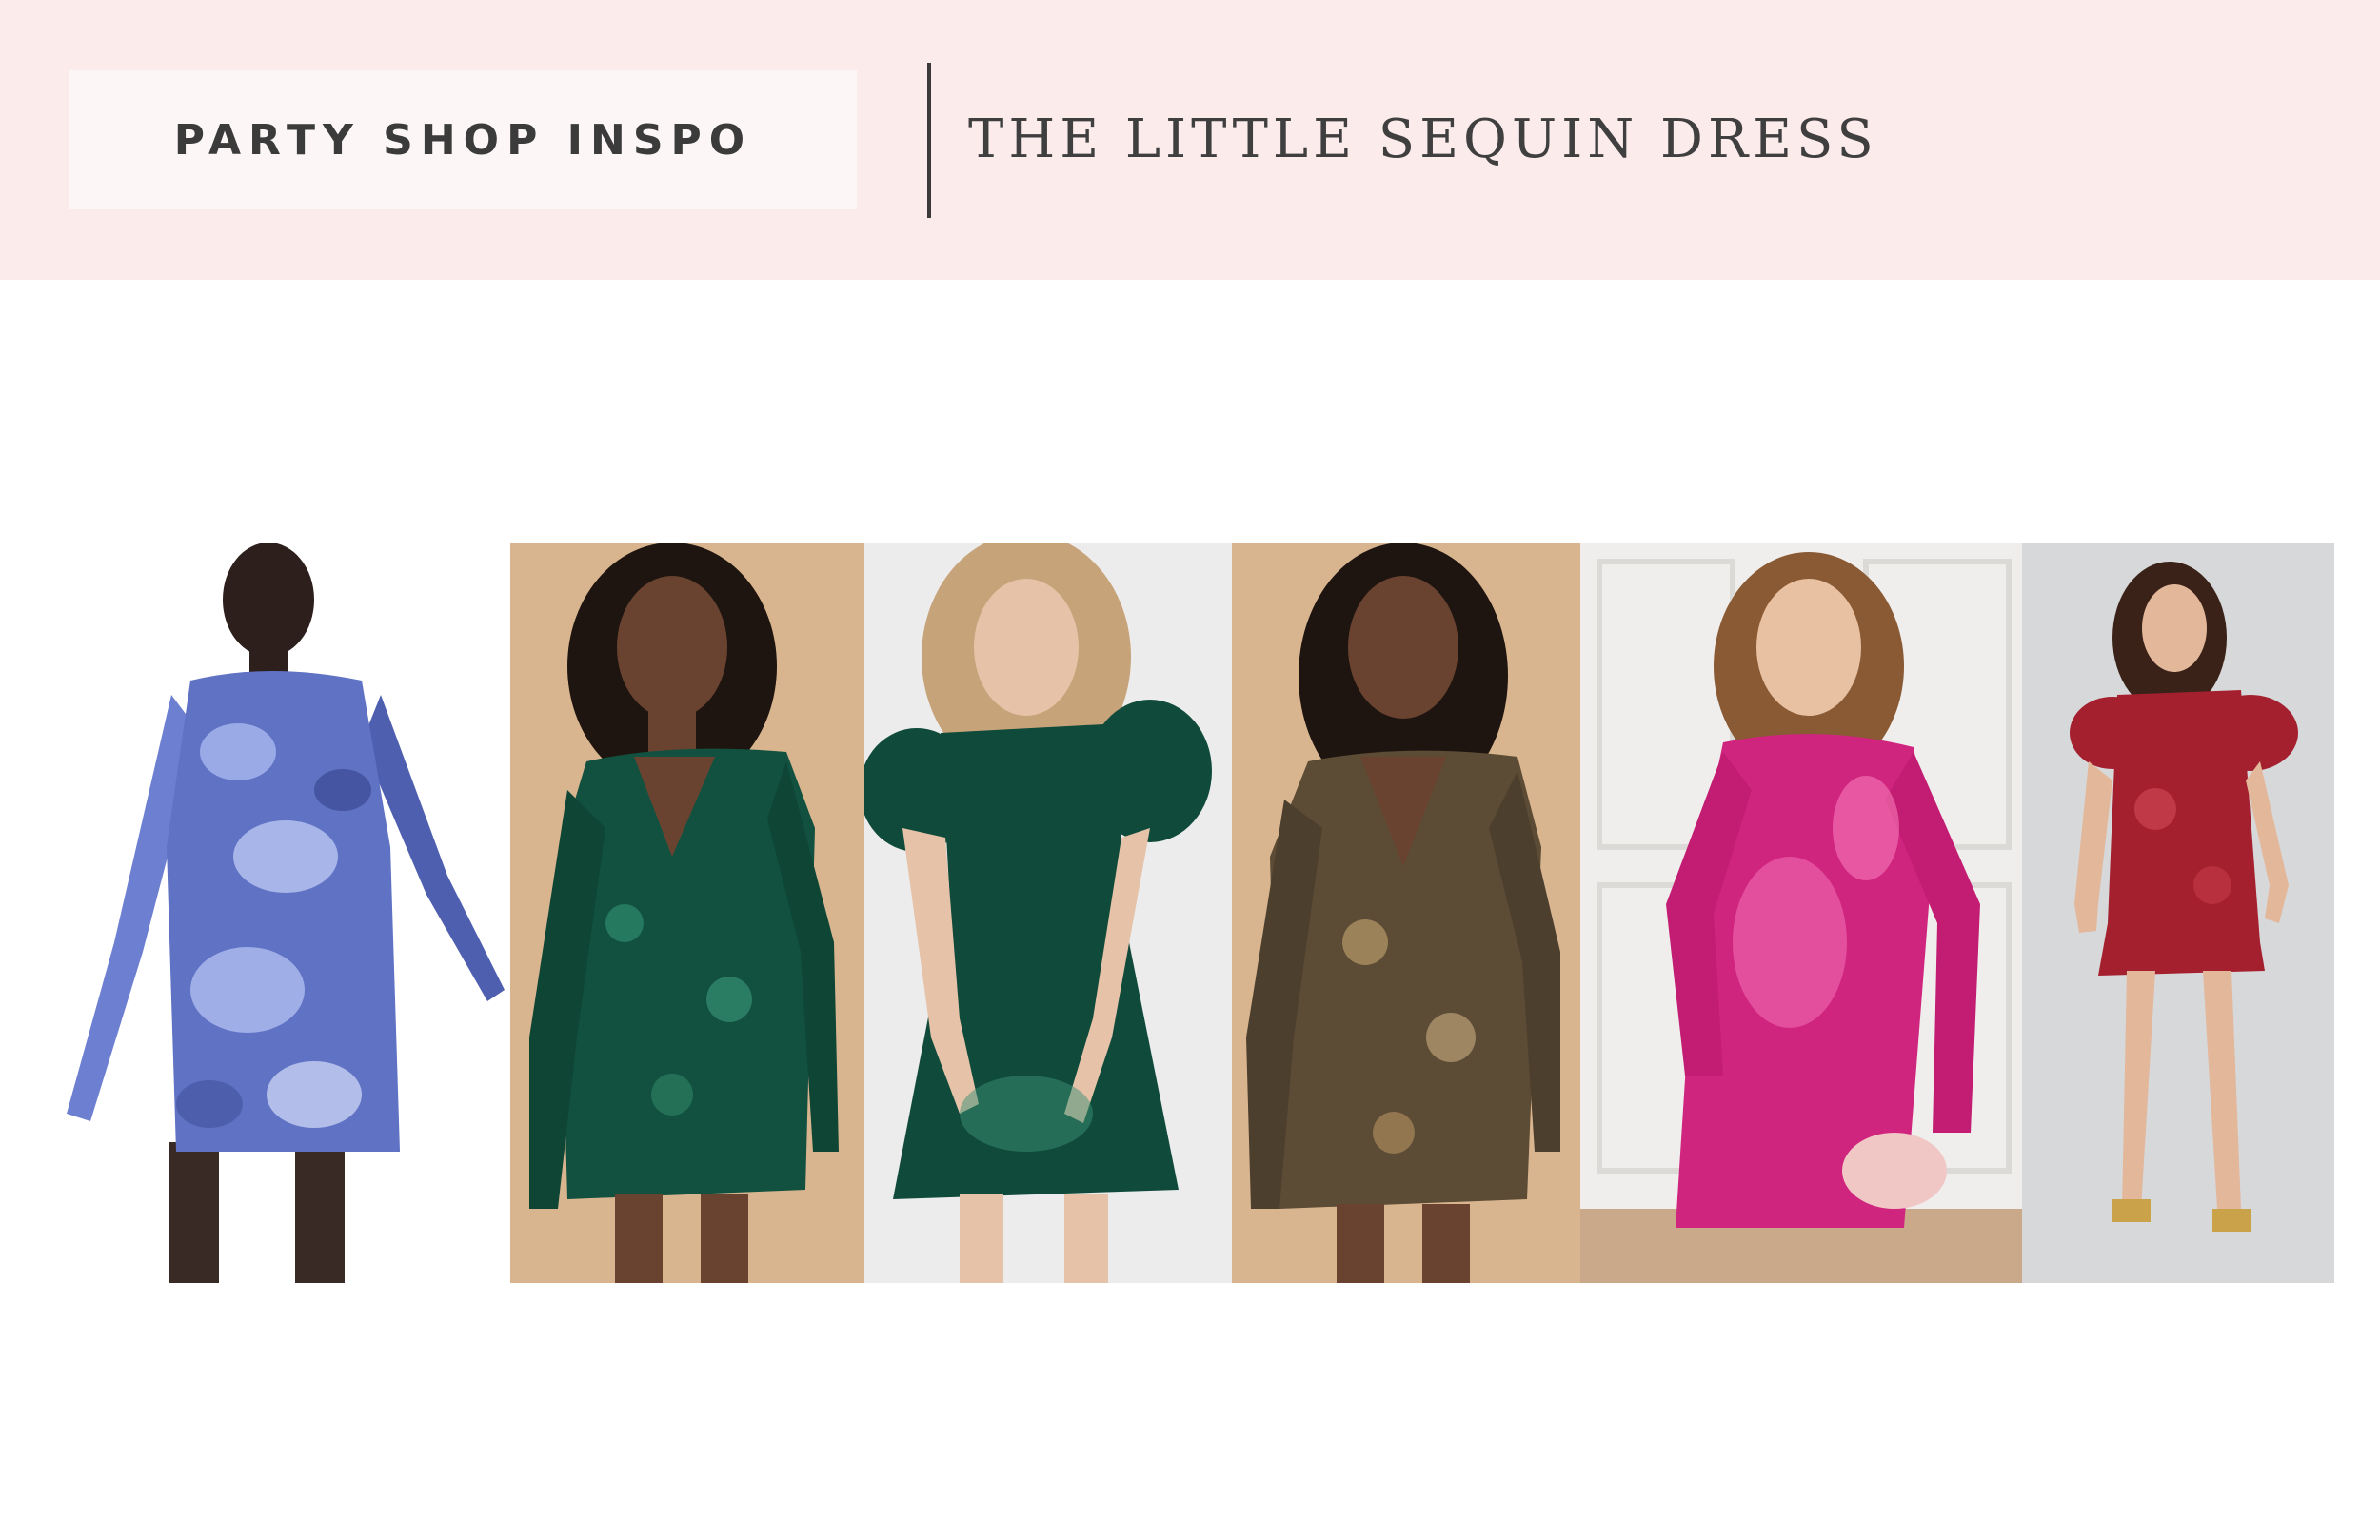  What do you see at coordinates (2178, 913) in the screenshot?
I see `red-sequin-dress-photo` at bounding box center [2178, 913].